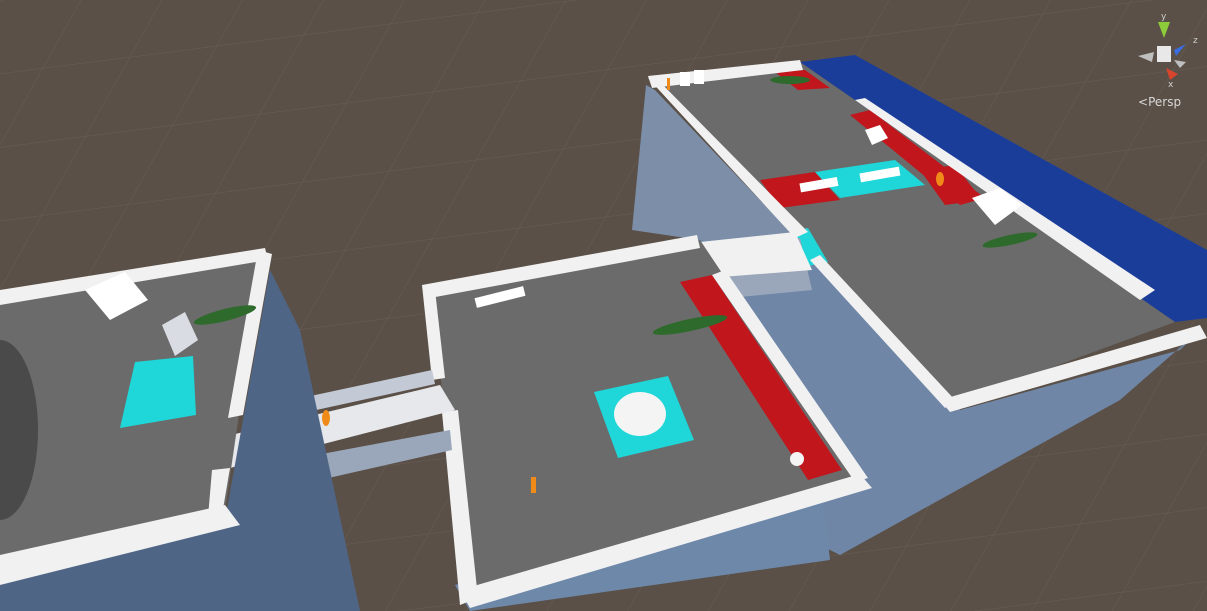 The width and height of the screenshot is (1207, 611). Describe the element at coordinates (790, 80) in the screenshot. I see `crocodile-top` at that location.